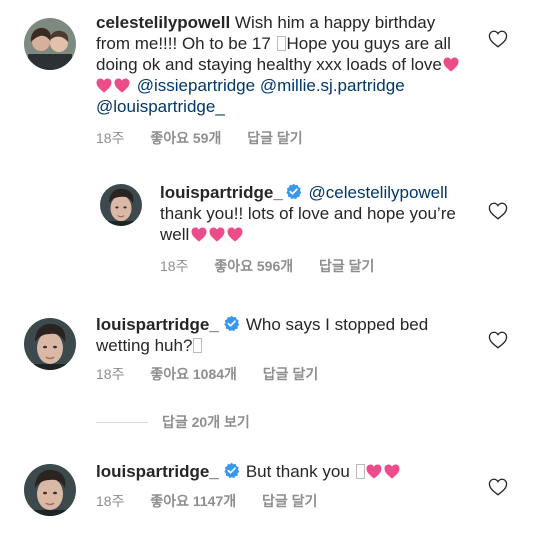  What do you see at coordinates (185, 138) in the screenshot?
I see `likes-count: 좋아요 59개` at bounding box center [185, 138].